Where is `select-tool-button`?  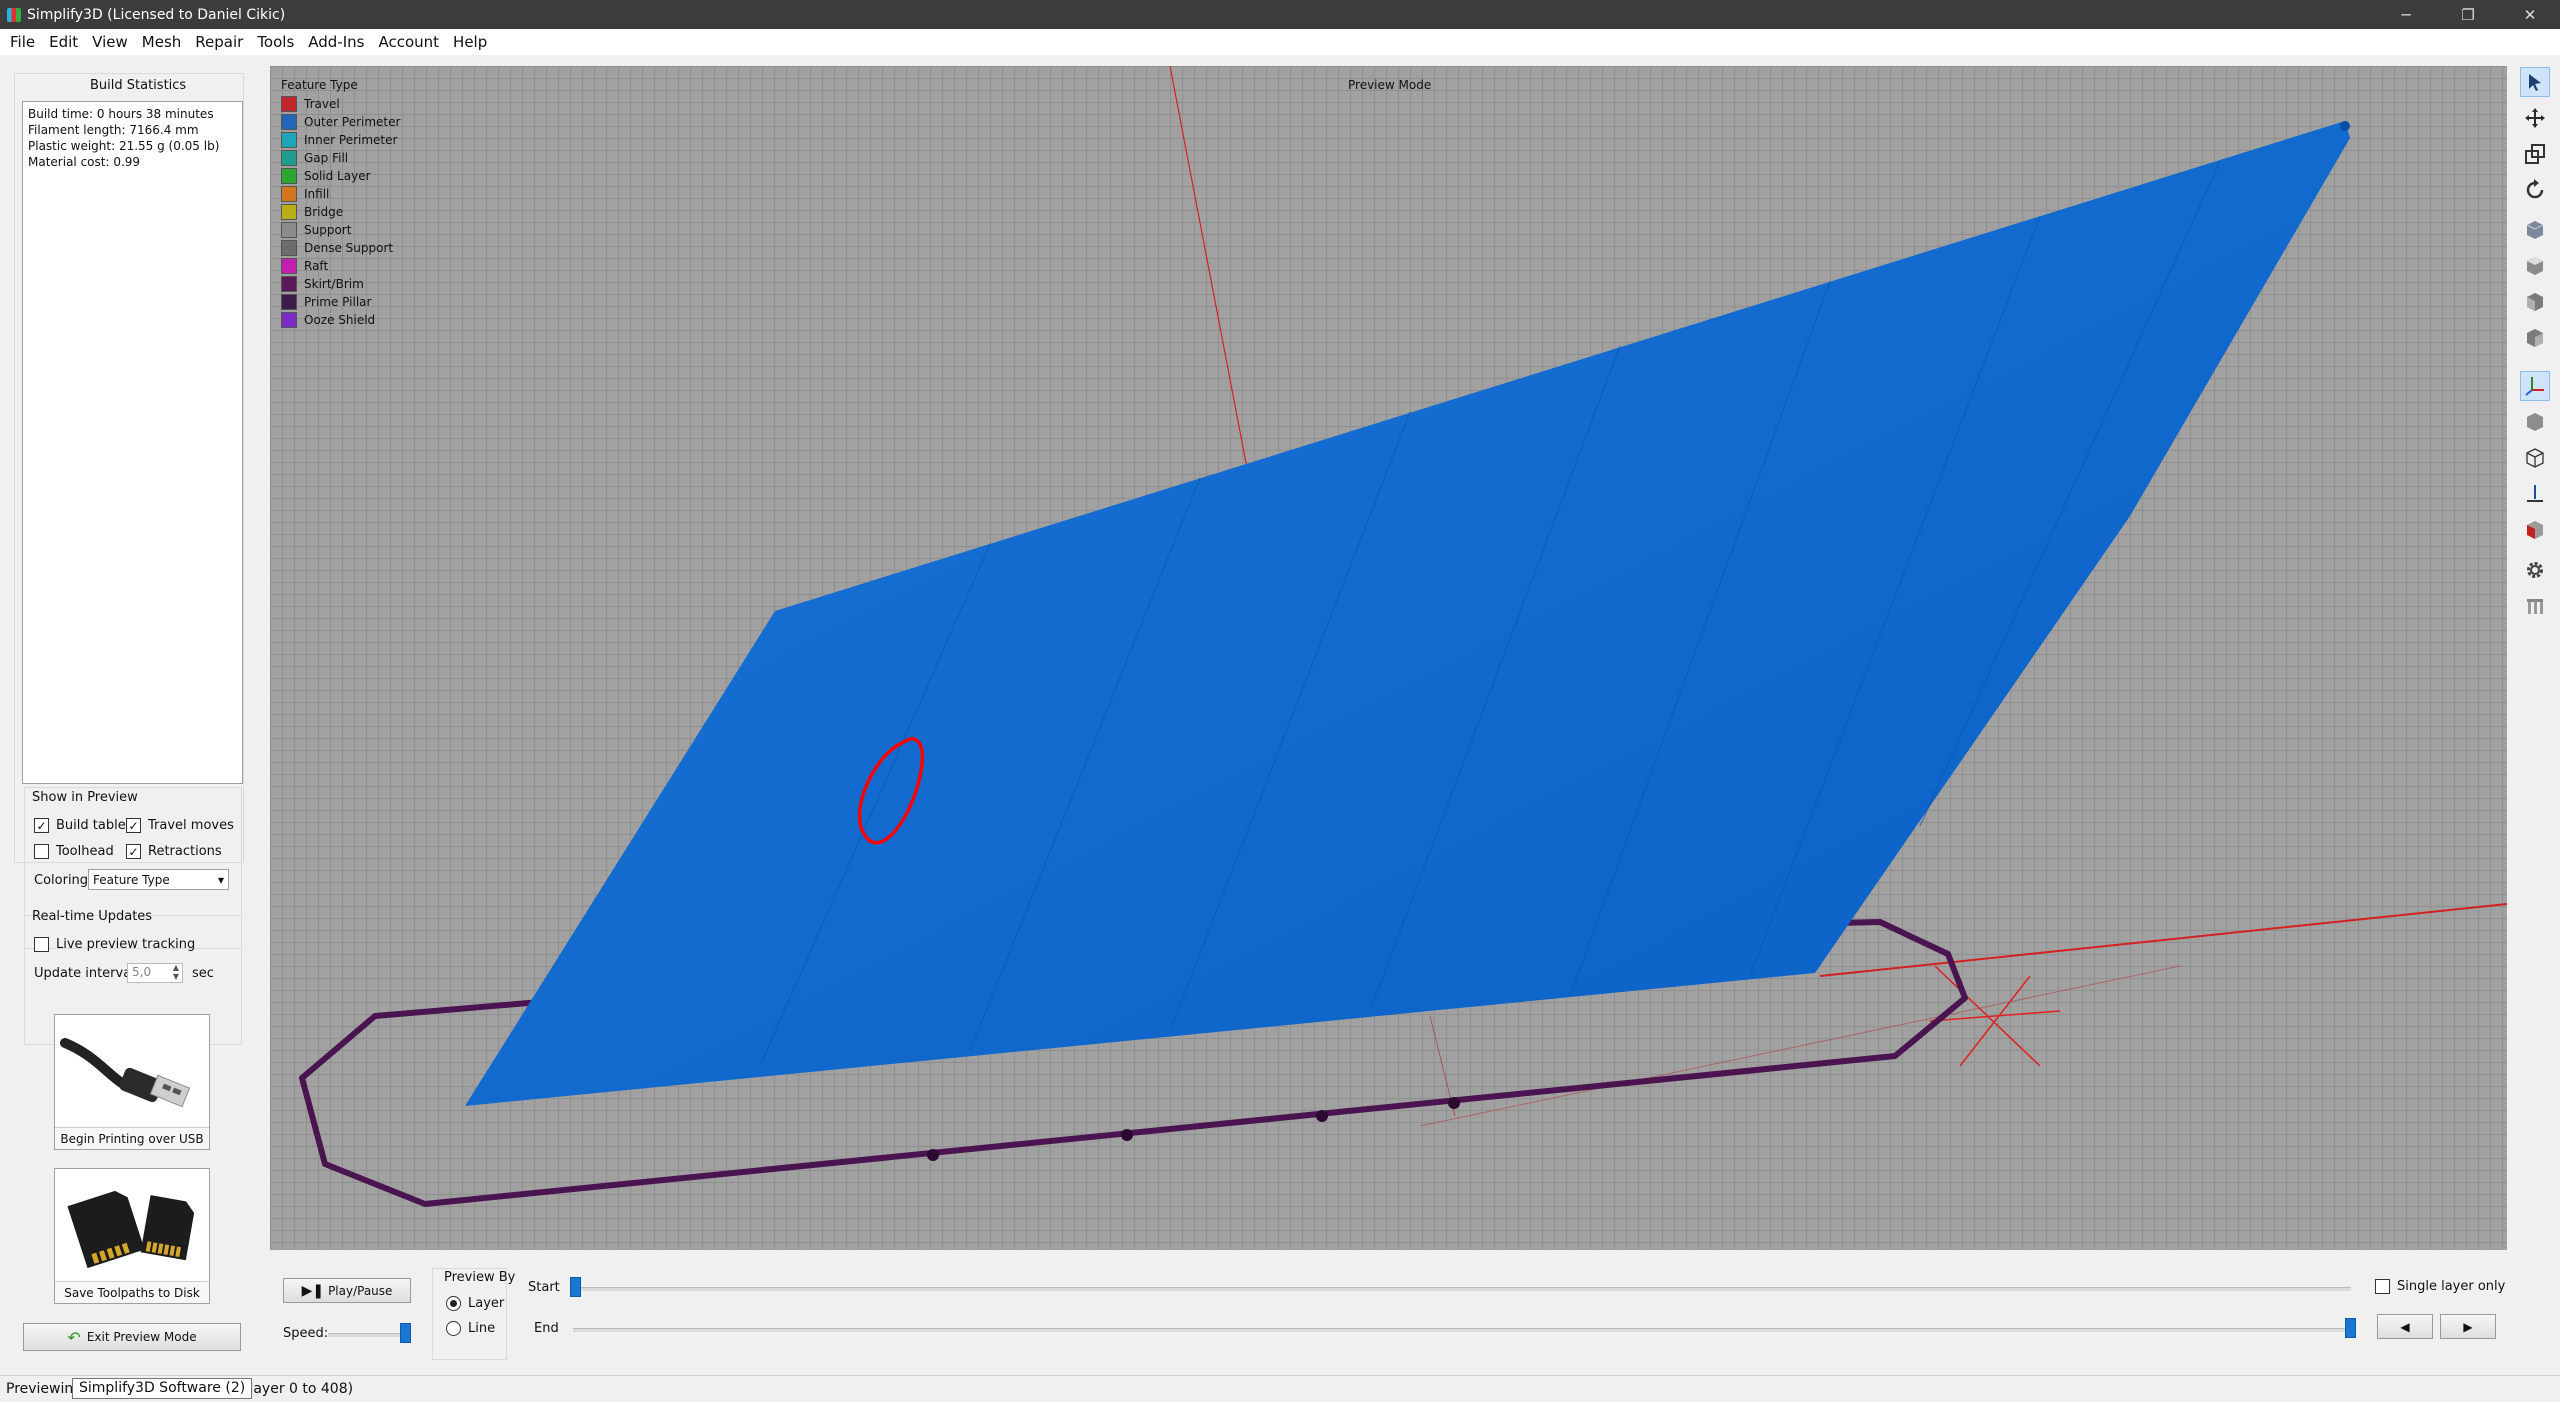
select-tool-button is located at coordinates (2535, 82).